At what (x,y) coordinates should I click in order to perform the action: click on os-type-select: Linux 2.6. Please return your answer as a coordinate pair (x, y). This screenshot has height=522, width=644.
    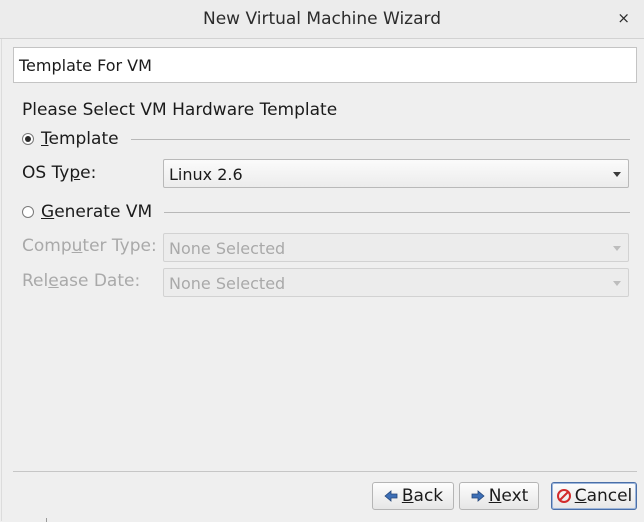
    Looking at the image, I should click on (396, 173).